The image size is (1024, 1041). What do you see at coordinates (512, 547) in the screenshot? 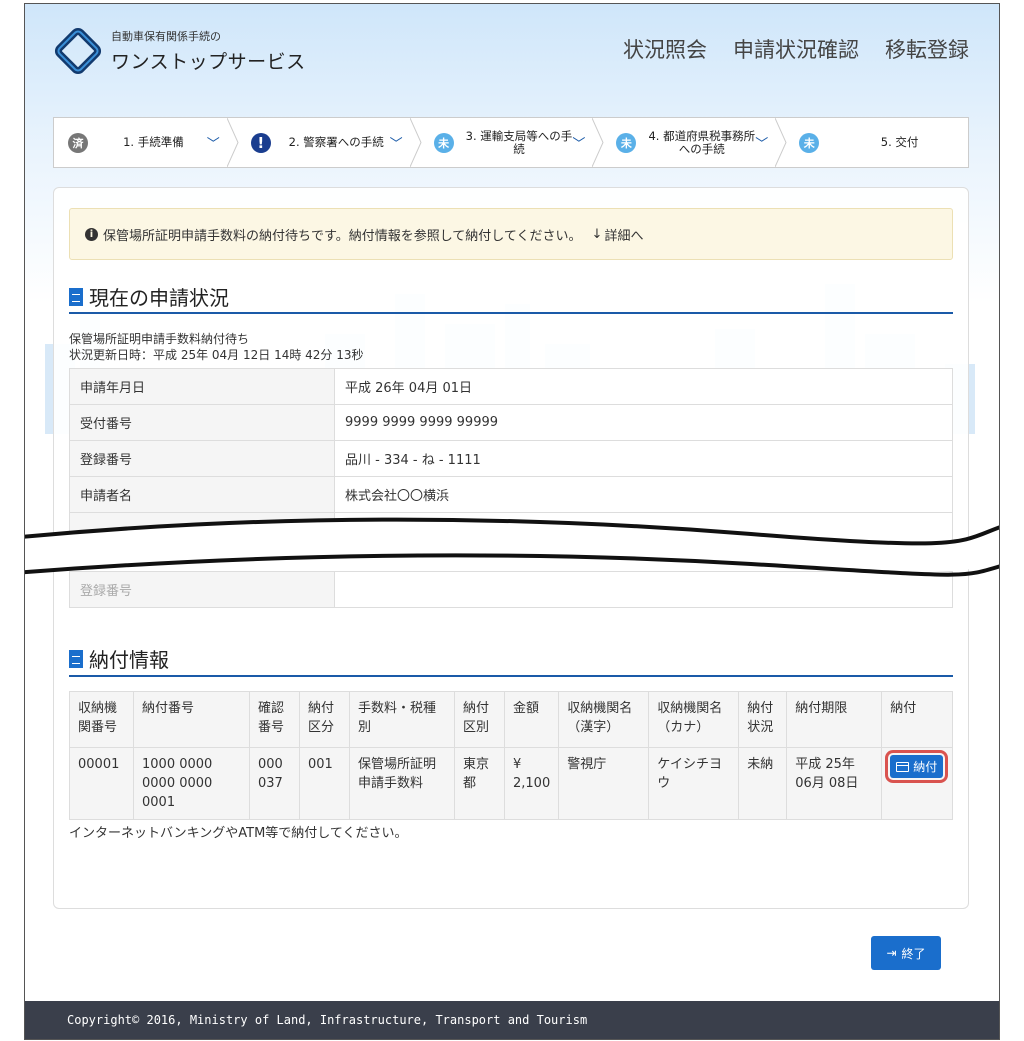
I see `page-break-indicator` at bounding box center [512, 547].